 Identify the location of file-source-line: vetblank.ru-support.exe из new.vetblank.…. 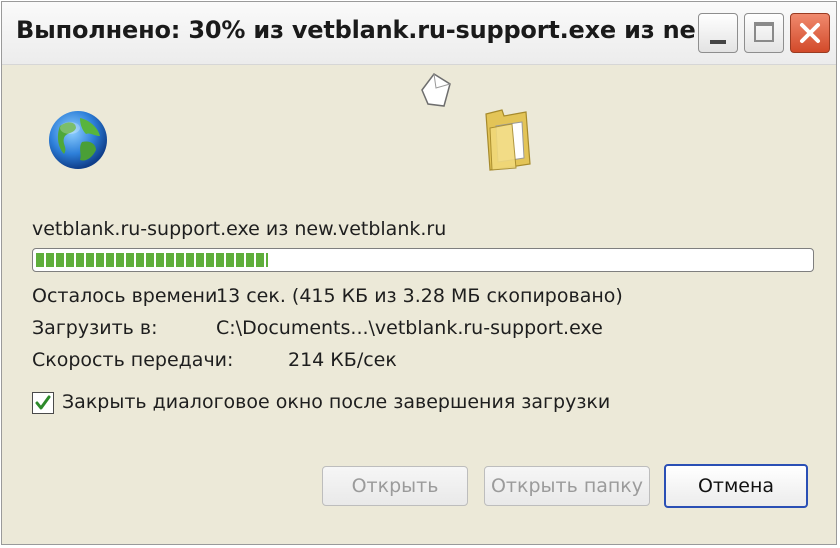
(239, 229).